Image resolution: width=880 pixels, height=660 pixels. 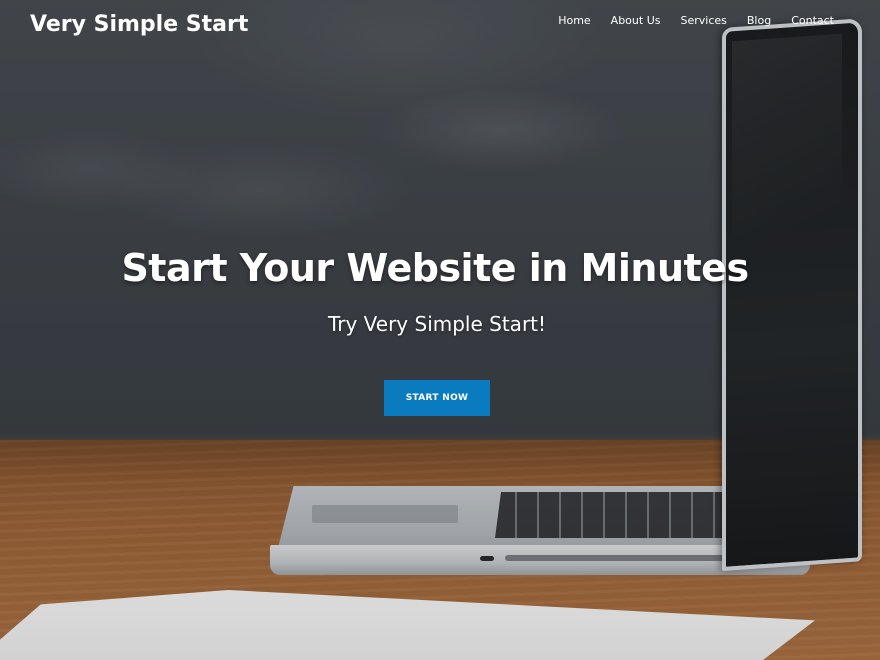 What do you see at coordinates (812, 20) in the screenshot?
I see `nav-item-contact: Contact` at bounding box center [812, 20].